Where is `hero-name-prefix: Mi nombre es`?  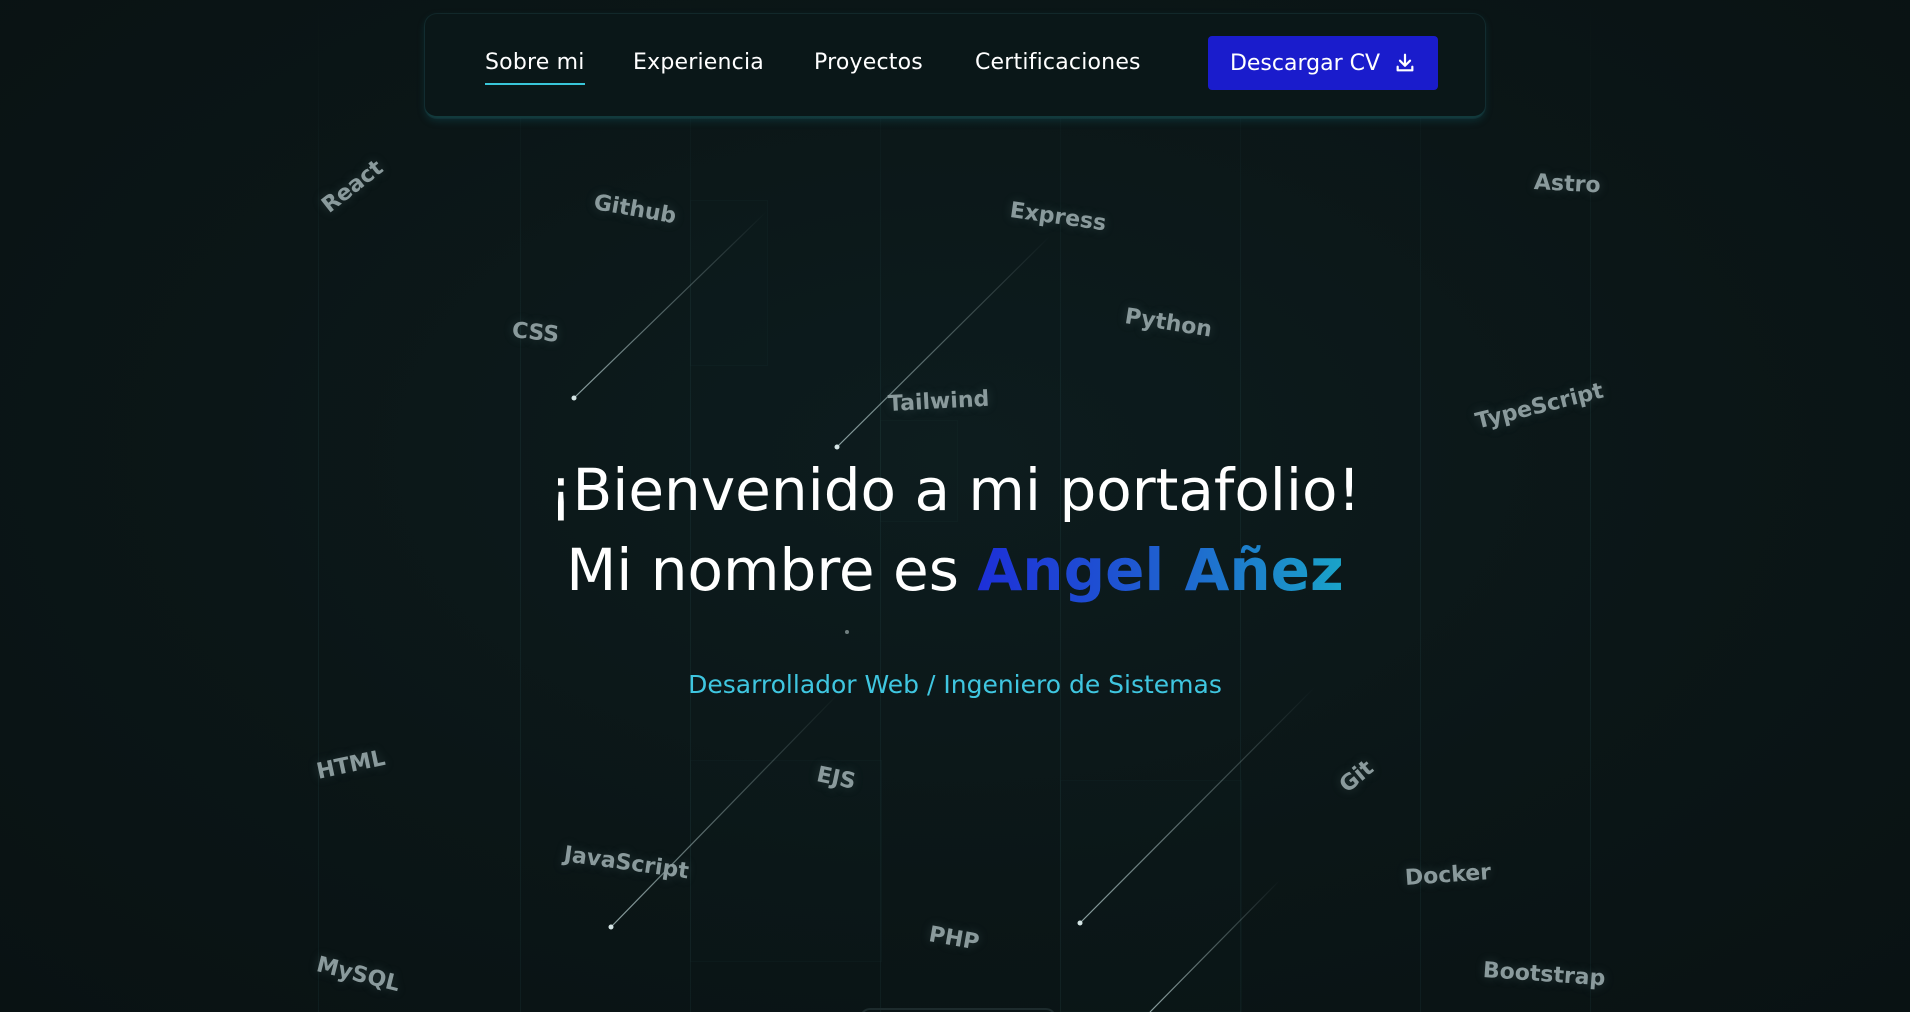 hero-name-prefix: Mi nombre es is located at coordinates (772, 570).